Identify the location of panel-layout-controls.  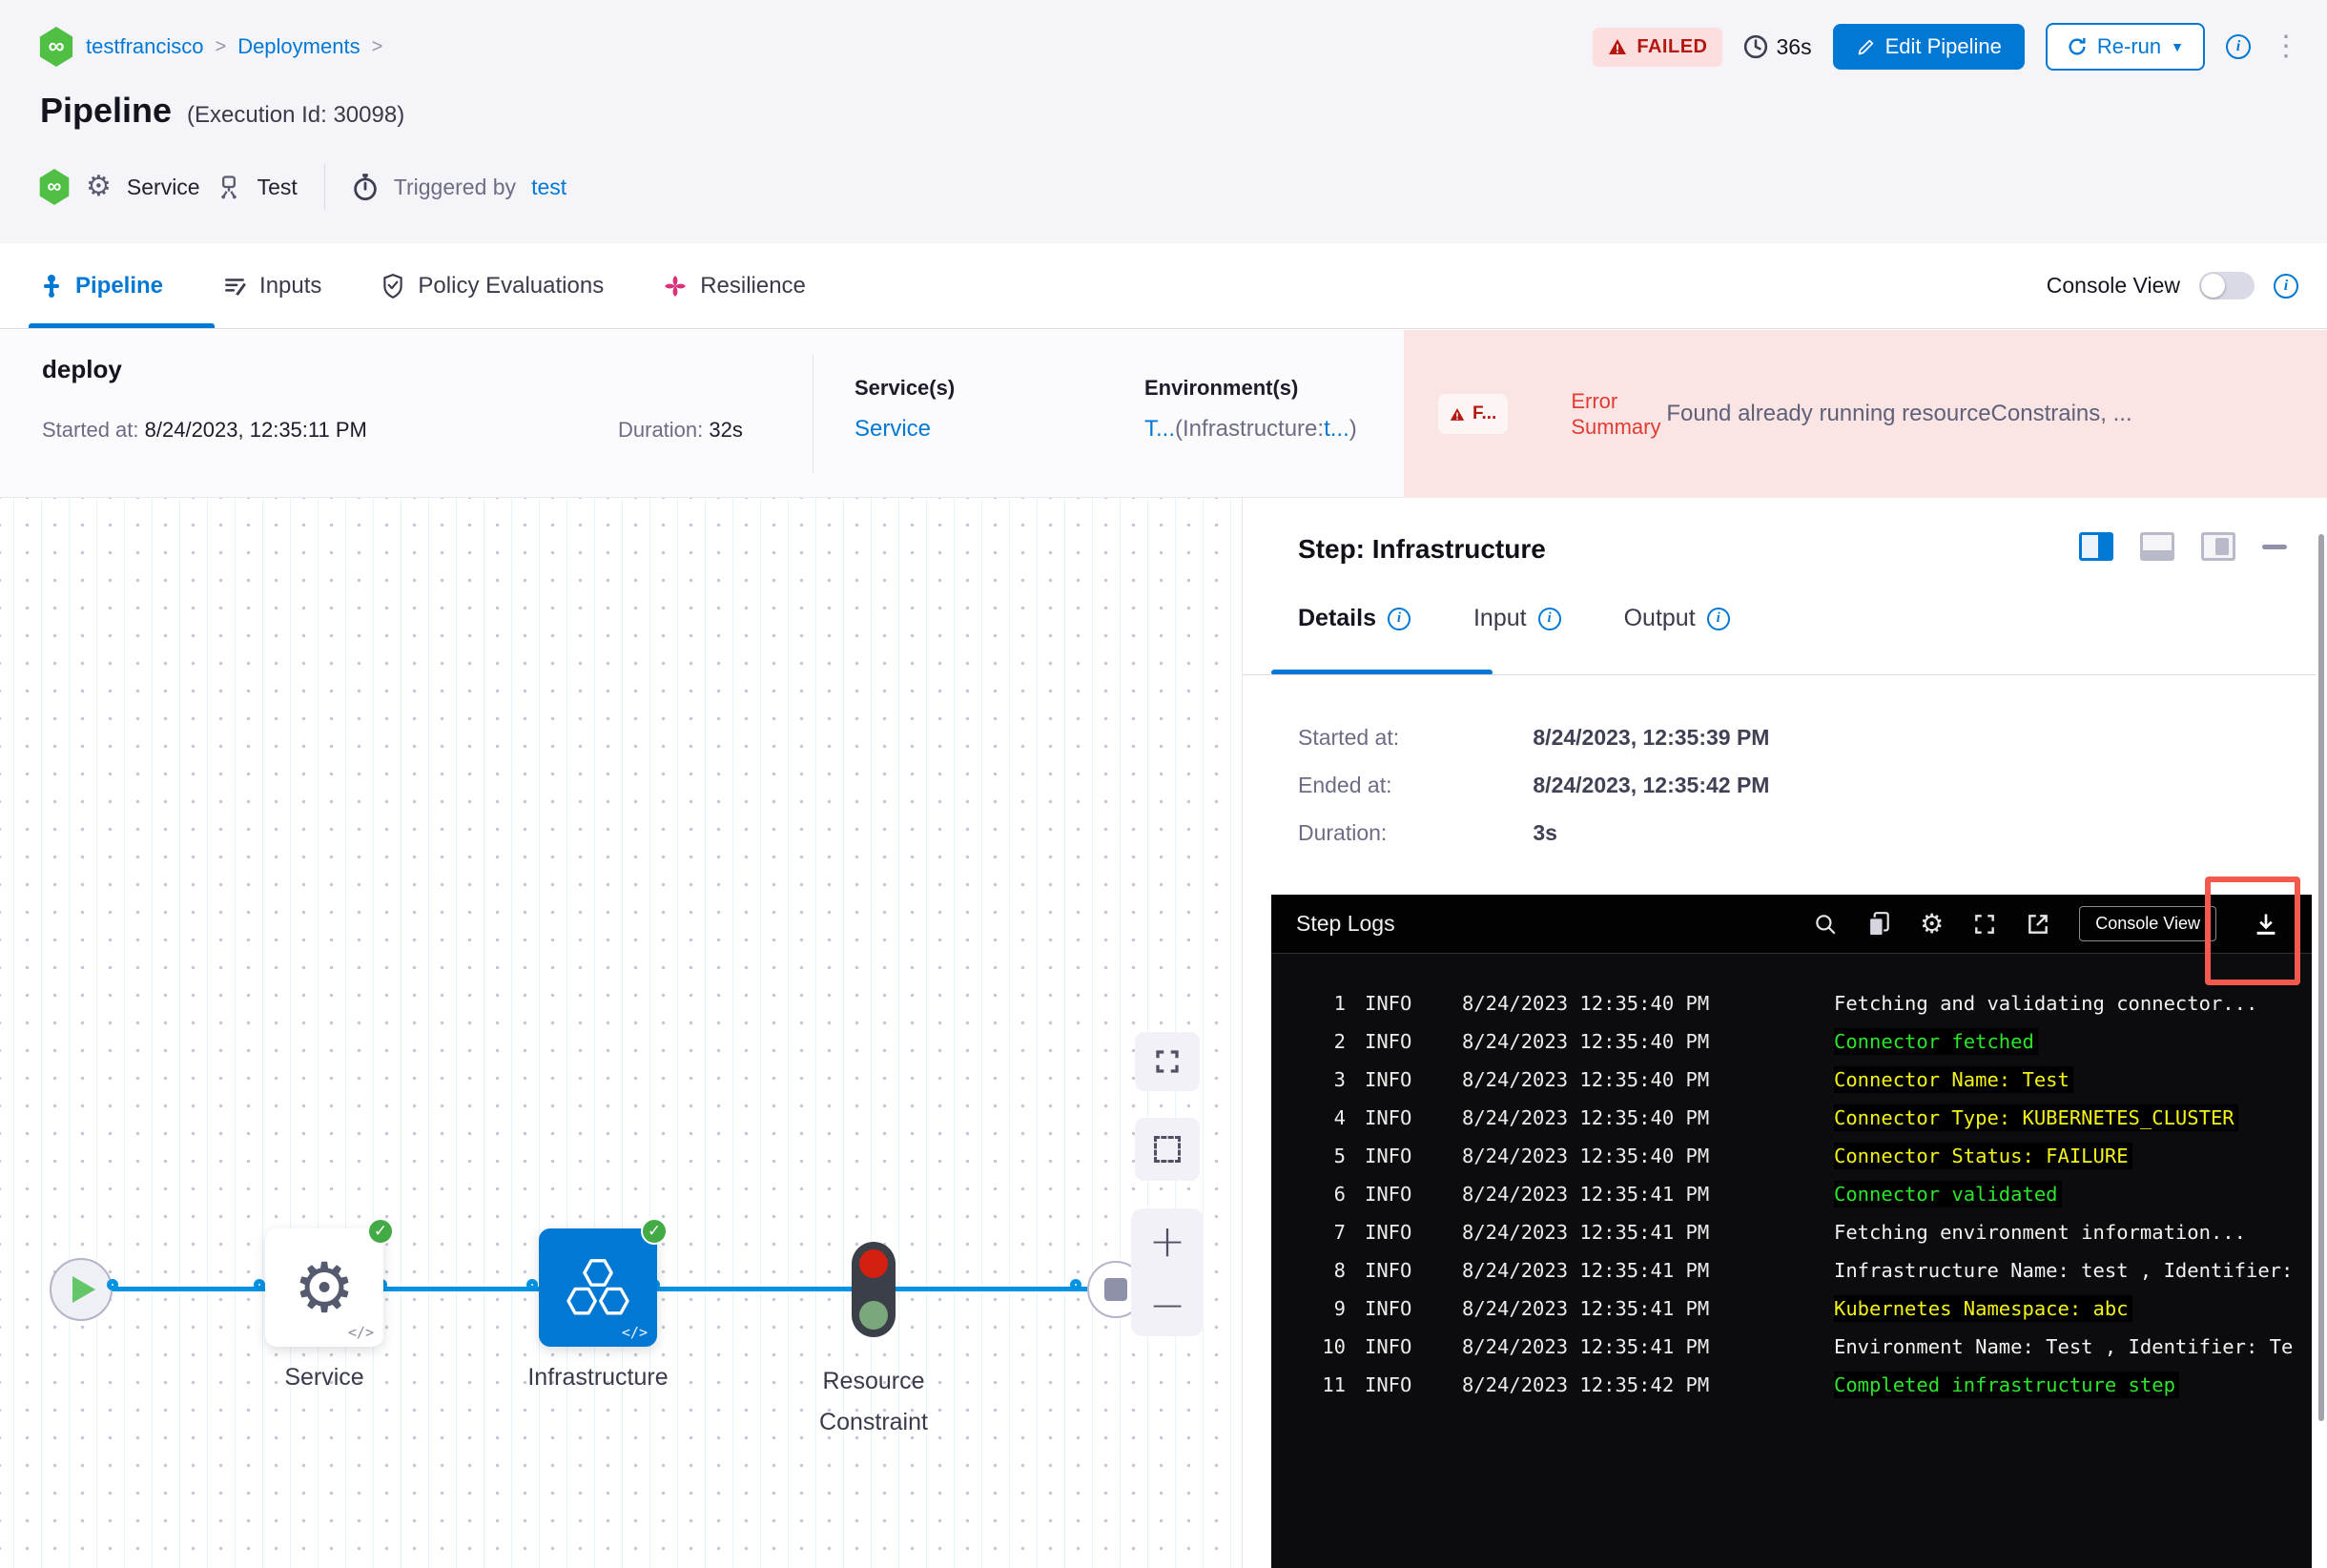
(2183, 546).